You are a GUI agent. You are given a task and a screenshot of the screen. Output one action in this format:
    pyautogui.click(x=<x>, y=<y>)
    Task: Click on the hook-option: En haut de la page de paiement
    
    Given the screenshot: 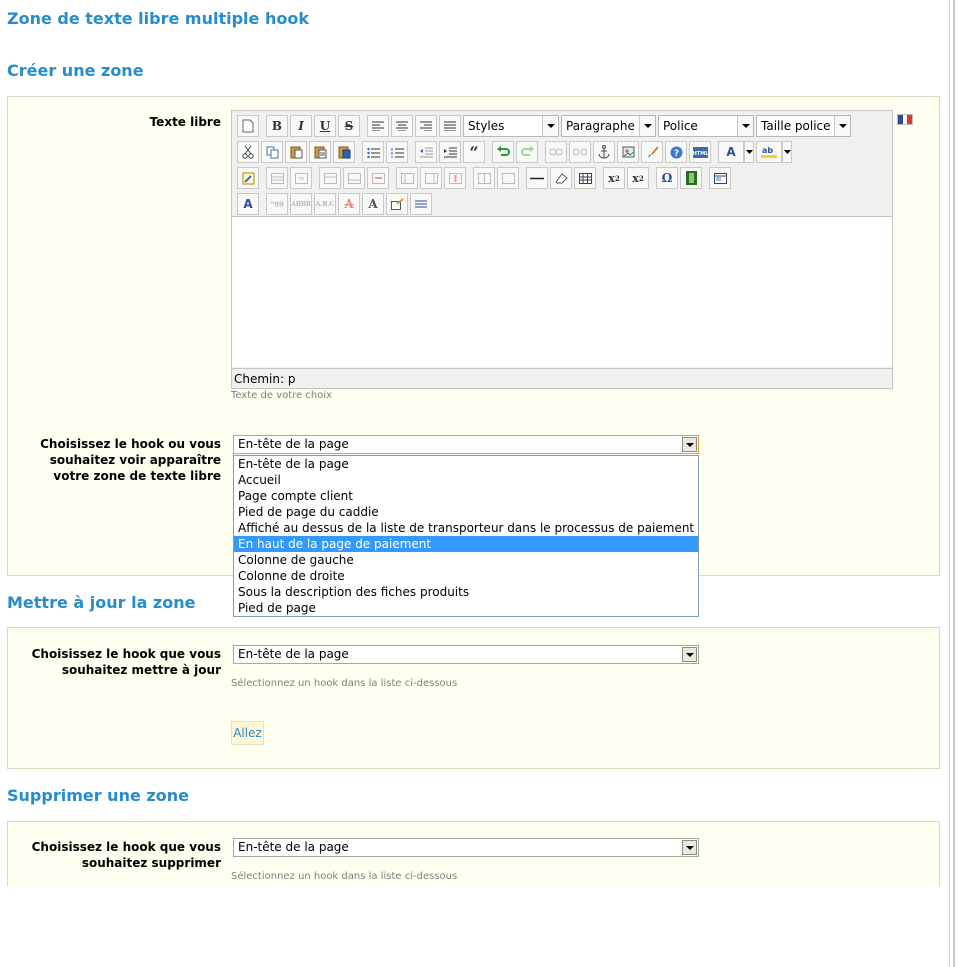 What is the action you would take?
    pyautogui.click(x=466, y=544)
    